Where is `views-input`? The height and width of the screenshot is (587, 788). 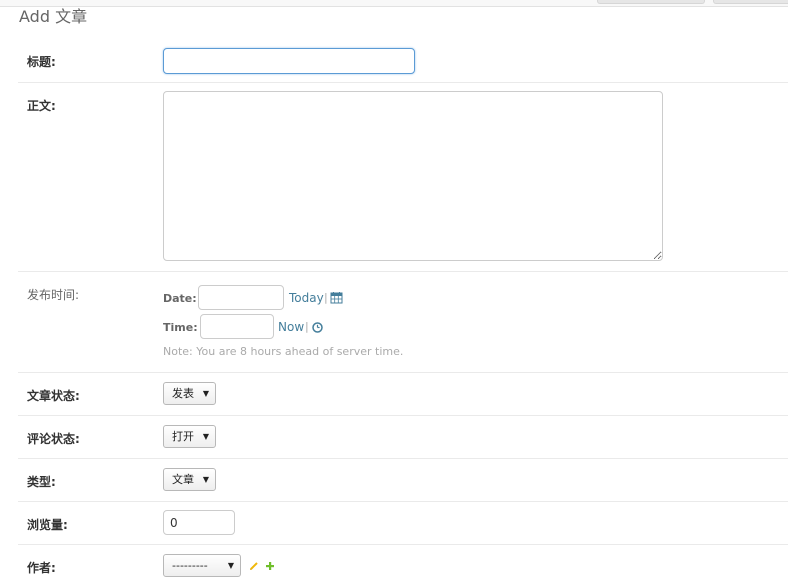
views-input is located at coordinates (199, 522).